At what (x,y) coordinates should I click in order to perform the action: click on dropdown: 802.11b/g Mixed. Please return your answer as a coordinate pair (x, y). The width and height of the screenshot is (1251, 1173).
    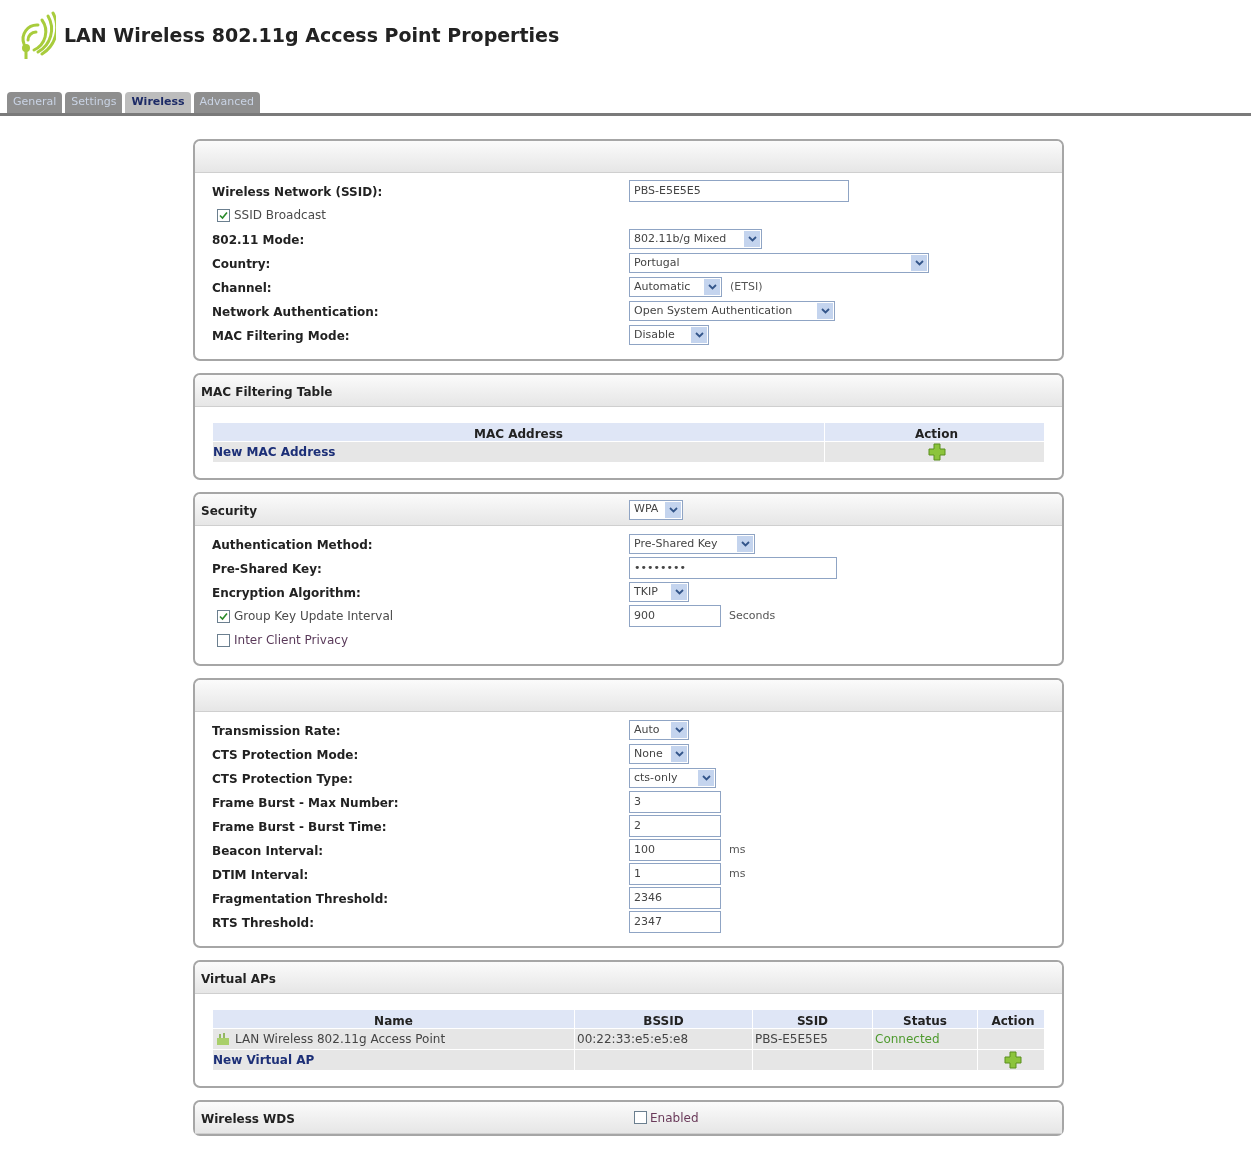
    Looking at the image, I should click on (695, 239).